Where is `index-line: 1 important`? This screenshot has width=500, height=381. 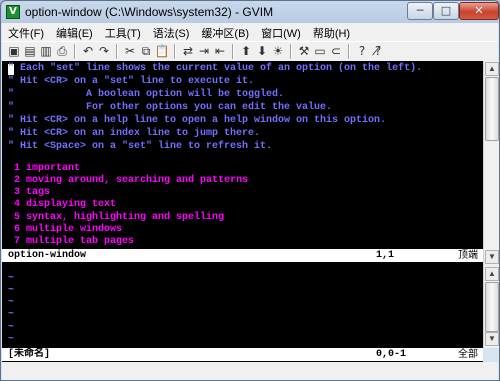
index-line: 1 important is located at coordinates (44, 169).